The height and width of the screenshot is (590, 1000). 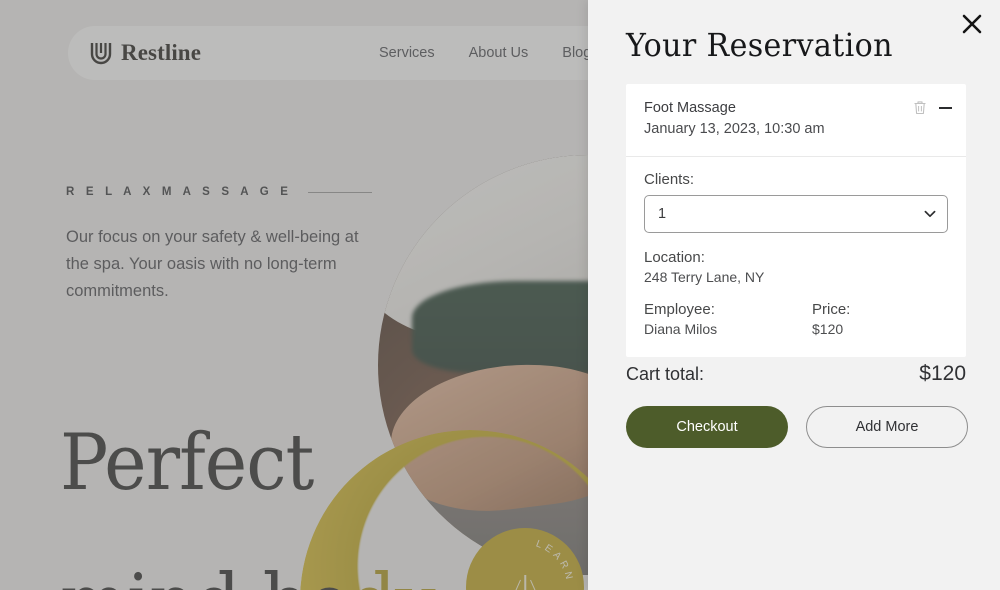 I want to click on learn-more-badge: LEARN MORE LE, so click(x=525, y=559).